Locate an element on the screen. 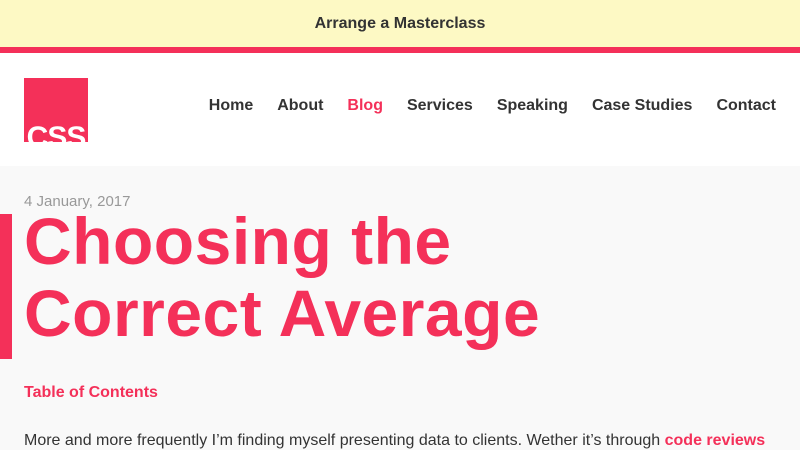 The height and width of the screenshot is (450, 800). nav-speaking: Speaking is located at coordinates (532, 106).